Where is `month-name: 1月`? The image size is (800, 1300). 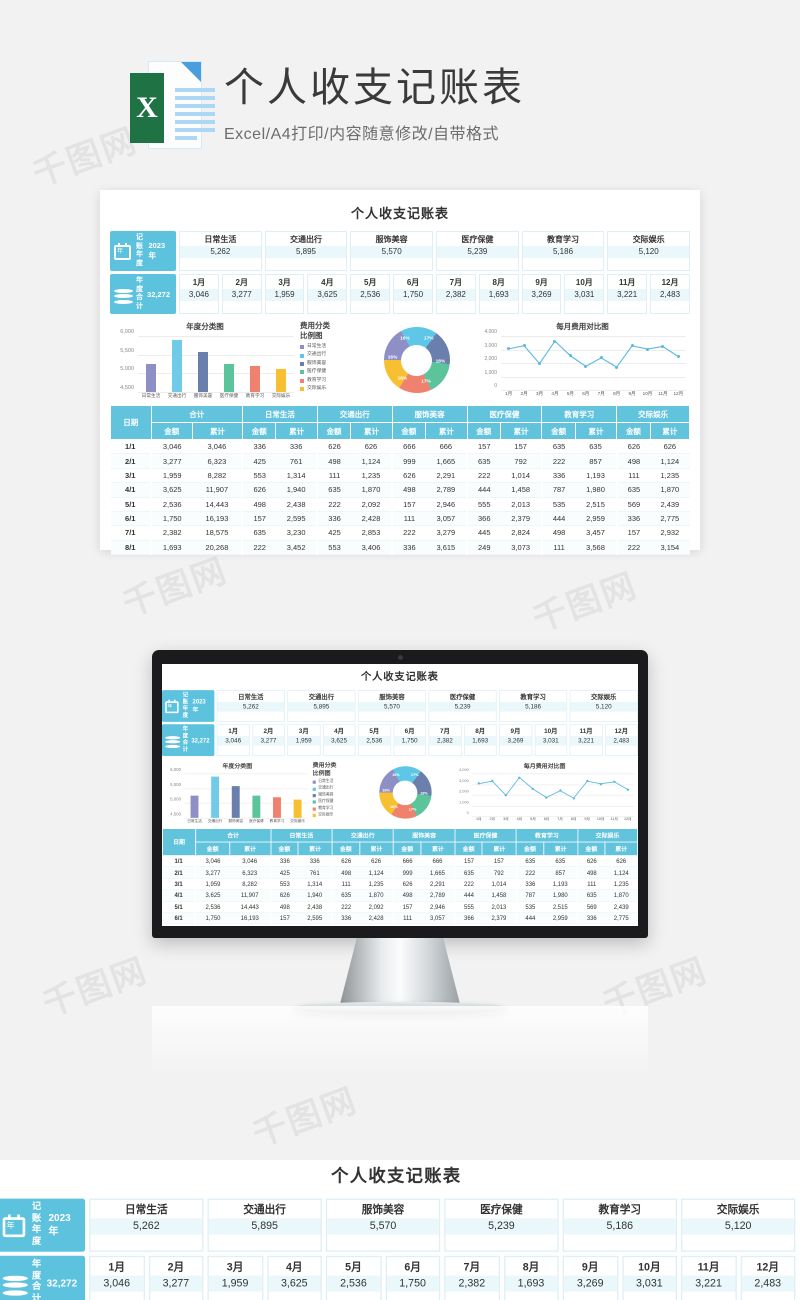
month-name: 1月 is located at coordinates (199, 282).